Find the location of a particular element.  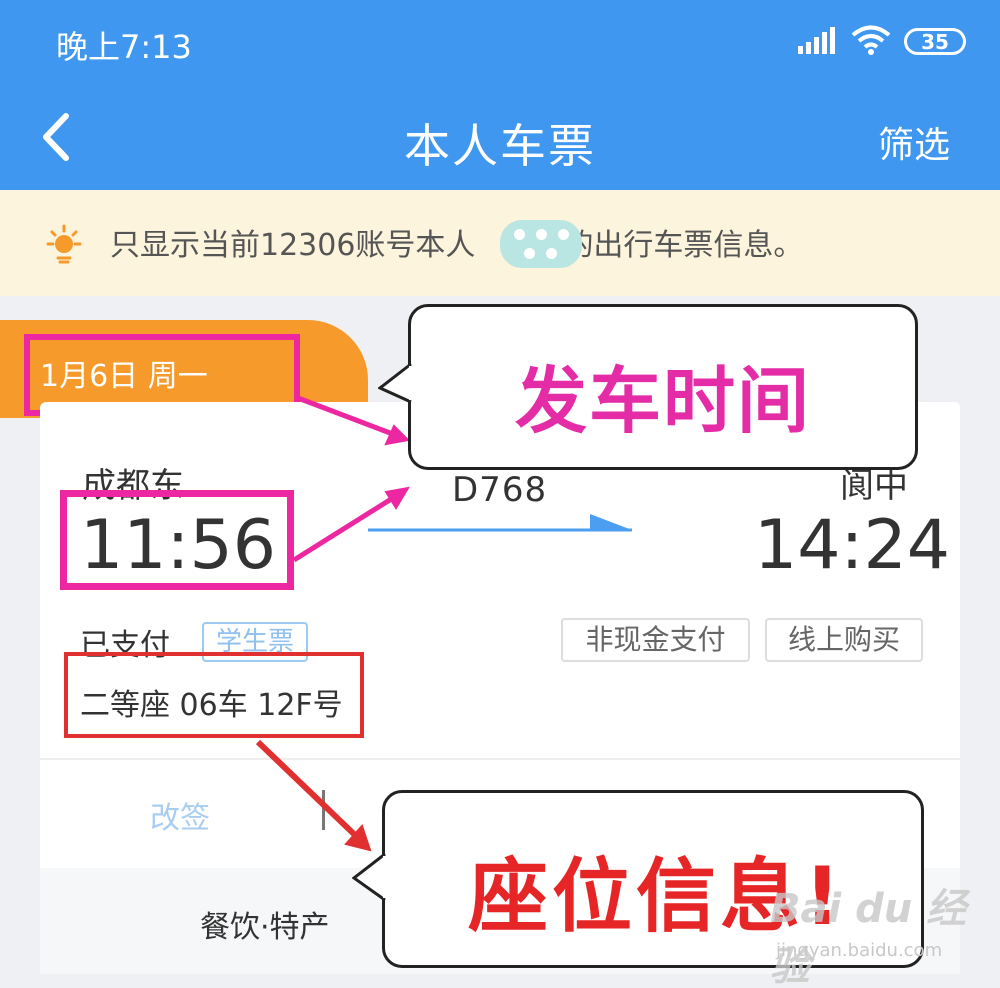

battery-level: 35 is located at coordinates (935, 41).